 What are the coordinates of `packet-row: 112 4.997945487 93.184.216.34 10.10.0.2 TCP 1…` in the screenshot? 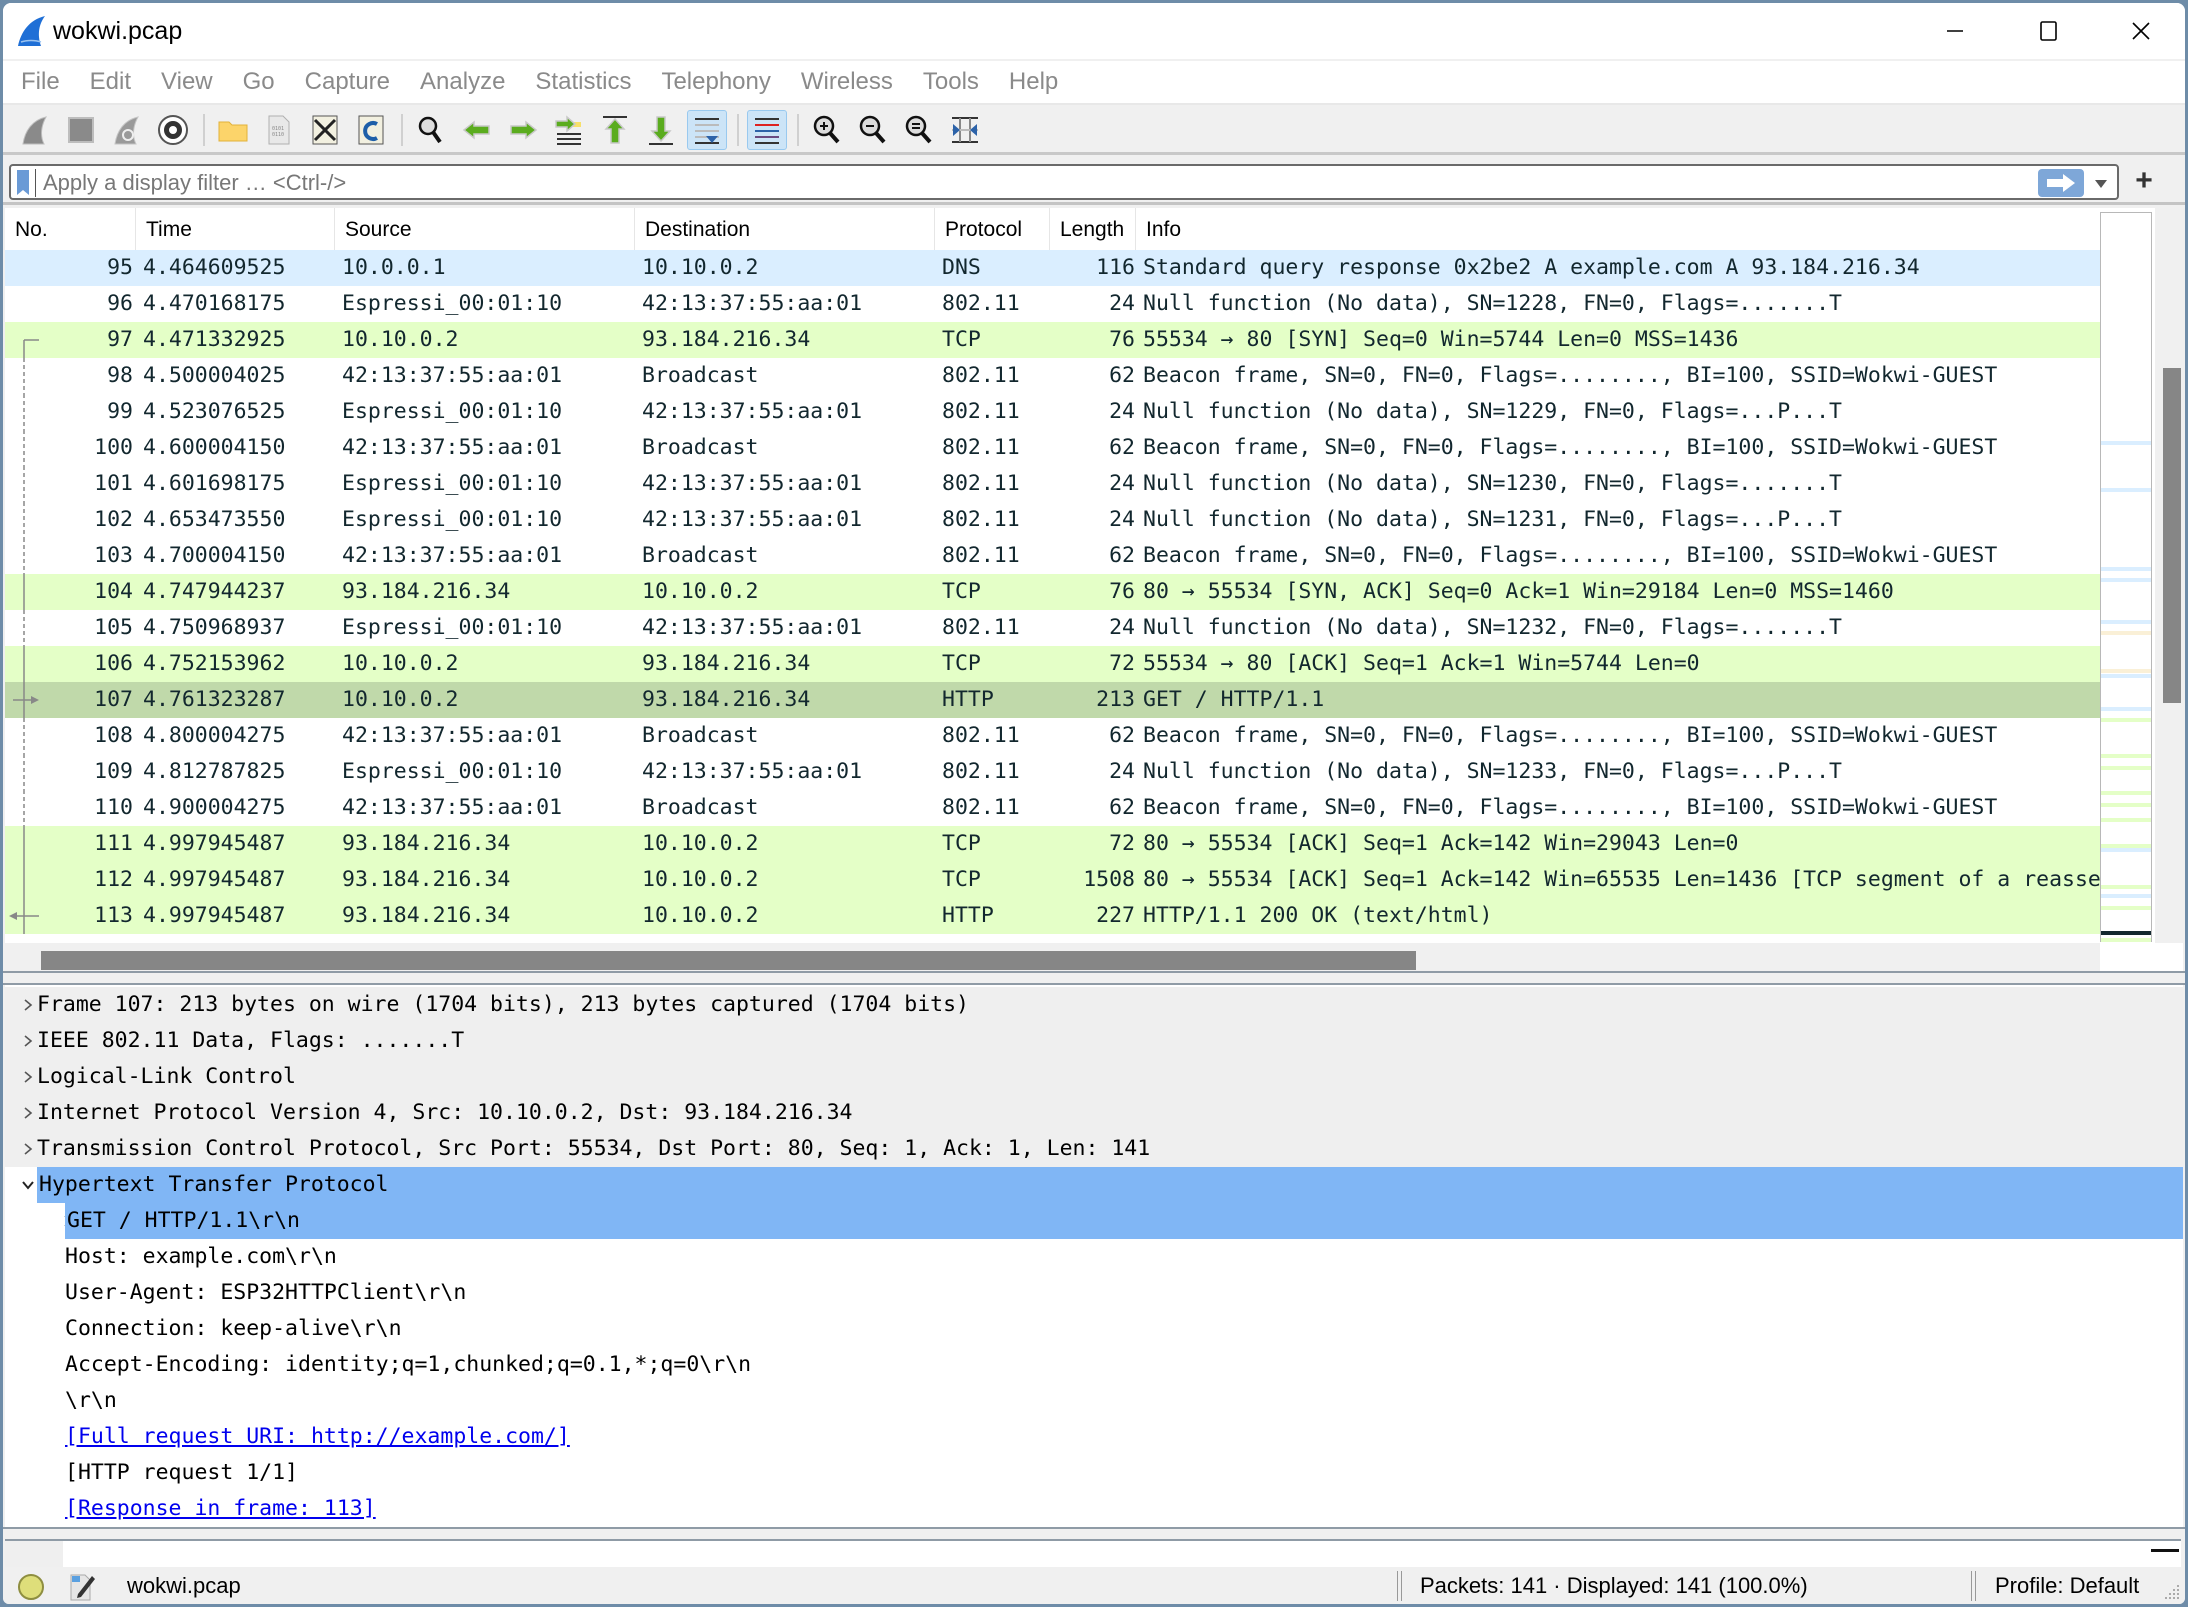 It's located at (1052, 880).